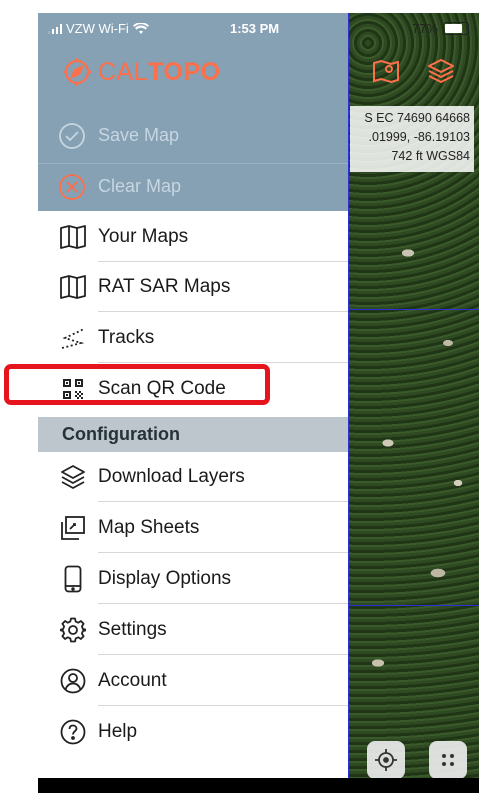 The image size is (479, 793). I want to click on battery-icon, so click(456, 28).